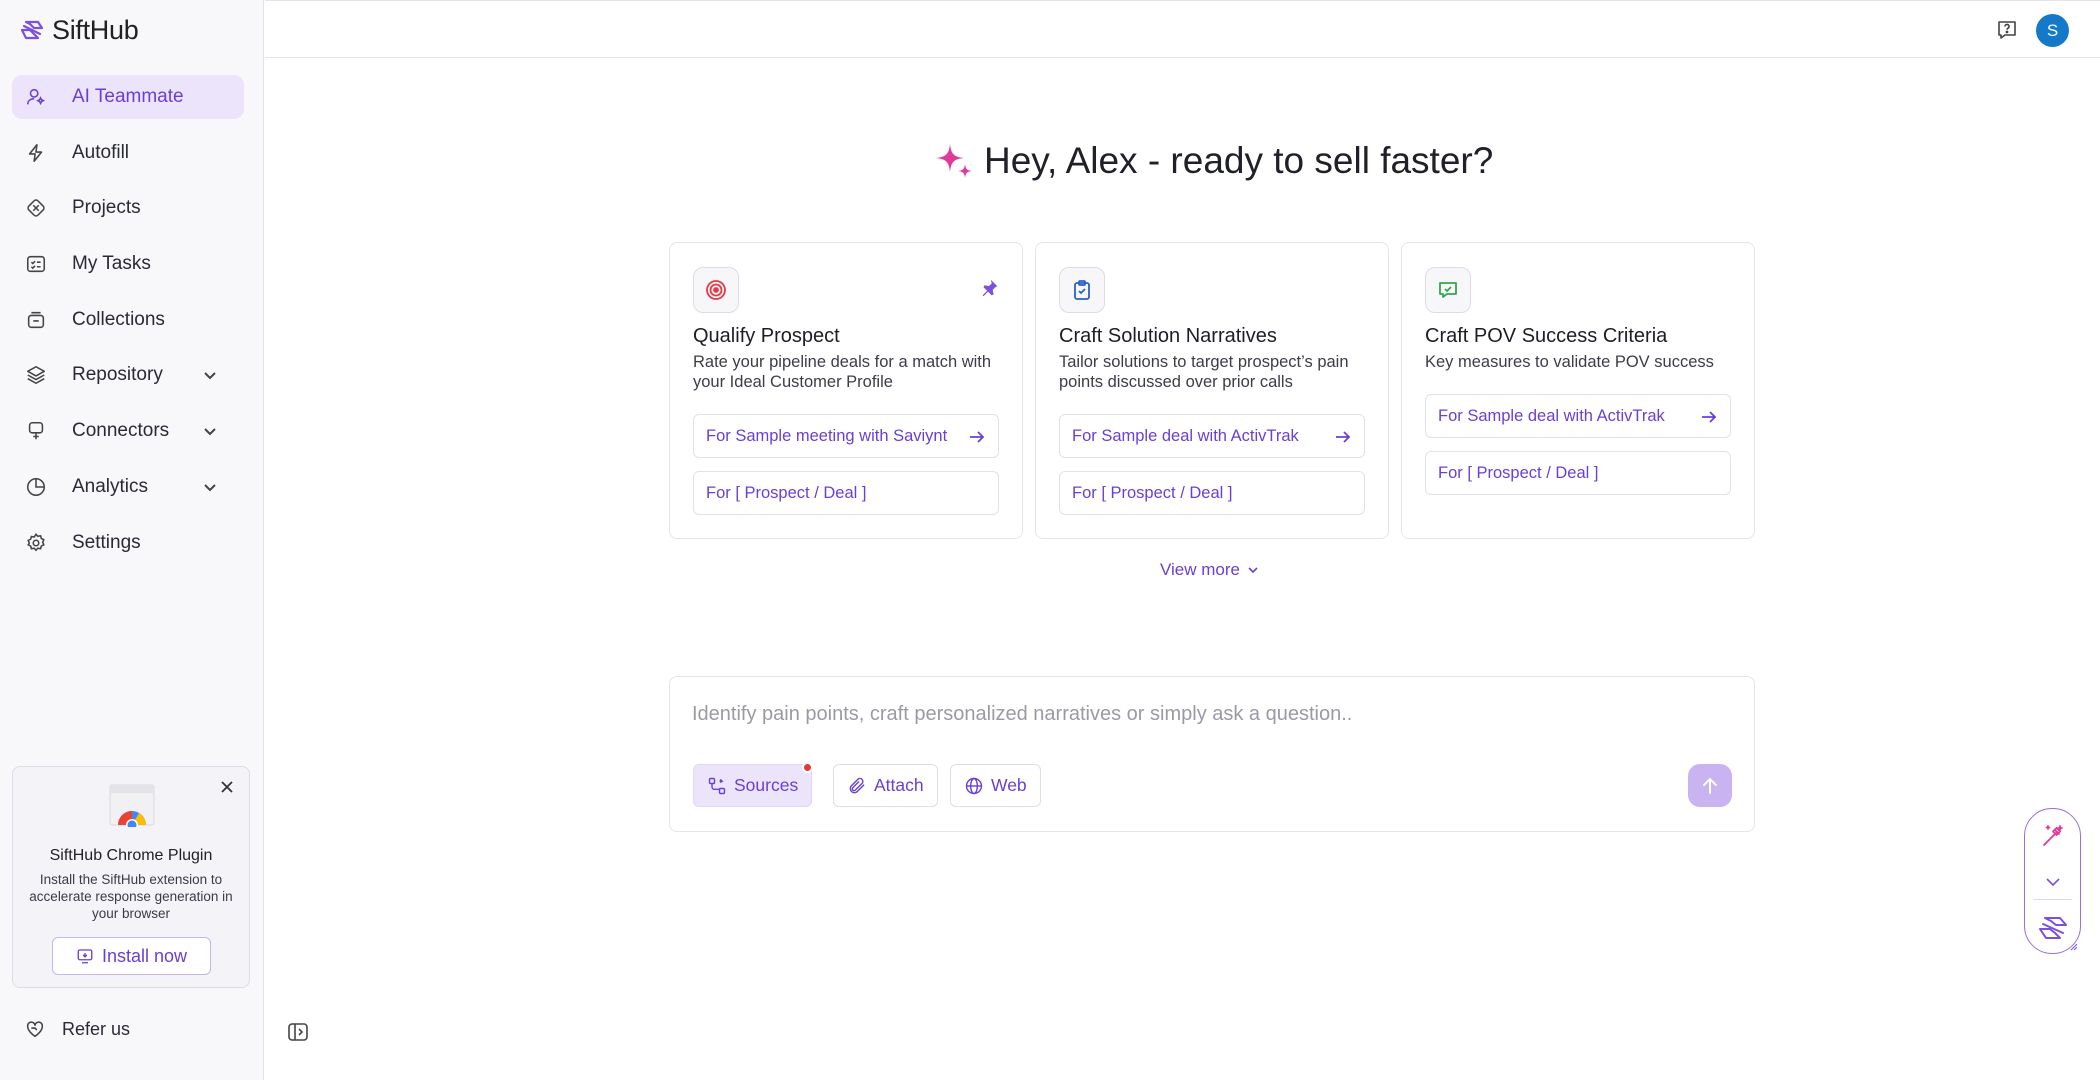 The height and width of the screenshot is (1080, 2100). Describe the element at coordinates (1569, 362) in the screenshot. I see `card-description: Key measures to validate POV success` at that location.